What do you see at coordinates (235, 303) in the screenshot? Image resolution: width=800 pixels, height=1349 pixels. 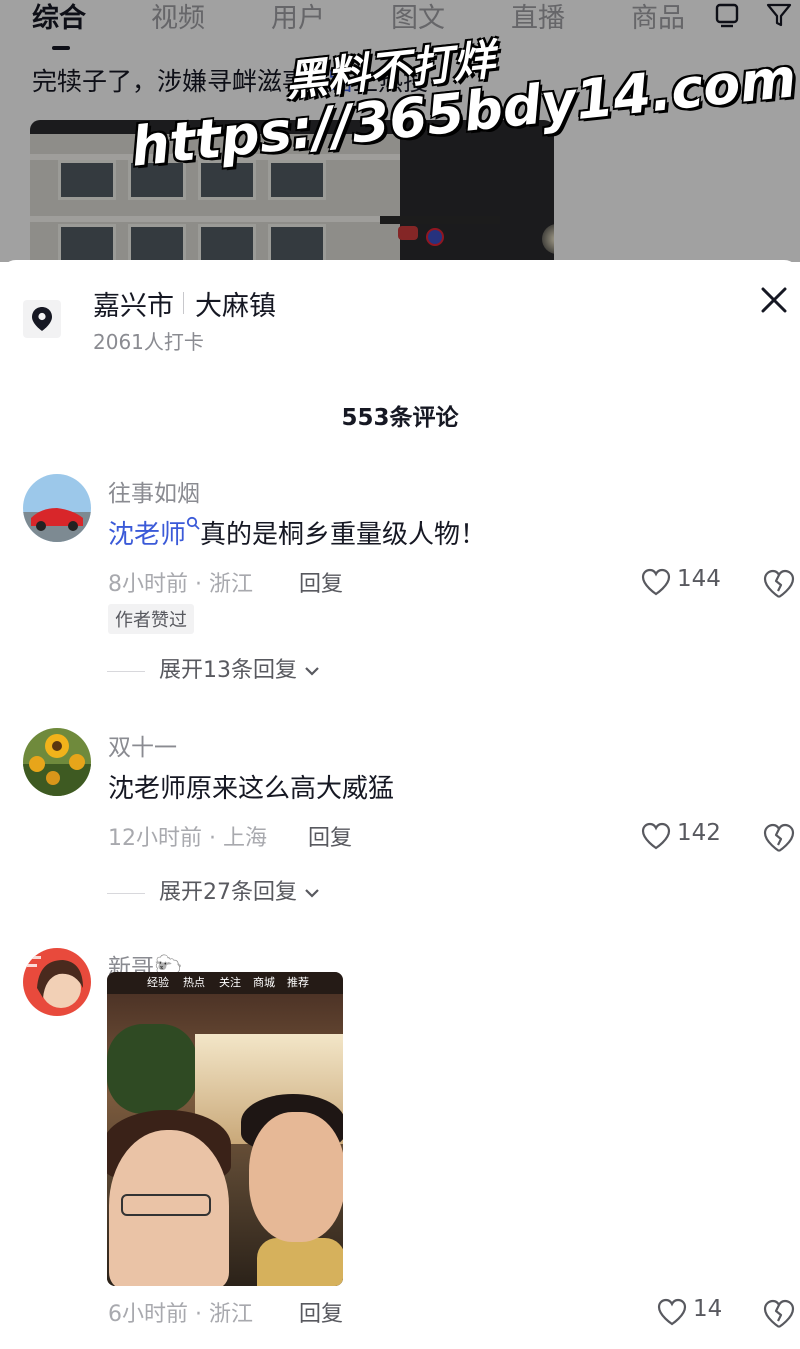 I see `location-town: 大麻镇` at bounding box center [235, 303].